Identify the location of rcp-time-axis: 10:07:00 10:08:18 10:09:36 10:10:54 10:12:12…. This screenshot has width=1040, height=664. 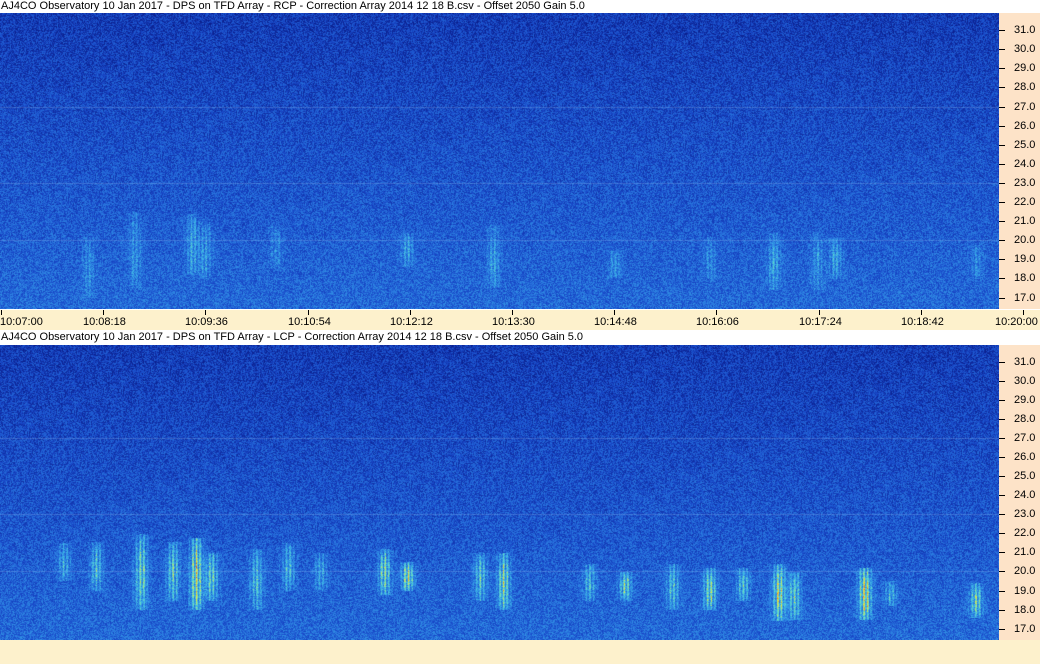
(520, 320).